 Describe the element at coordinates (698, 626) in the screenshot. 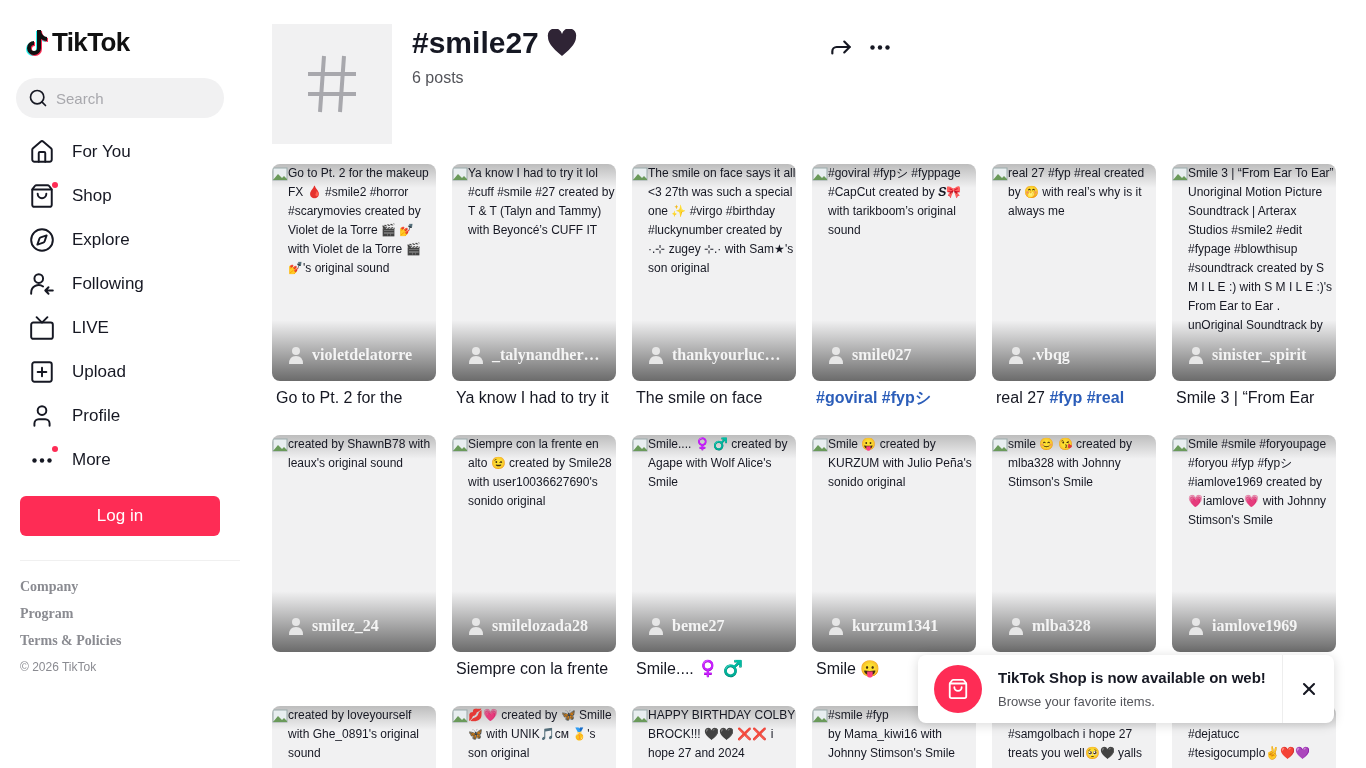

I see `username: beme27` at that location.